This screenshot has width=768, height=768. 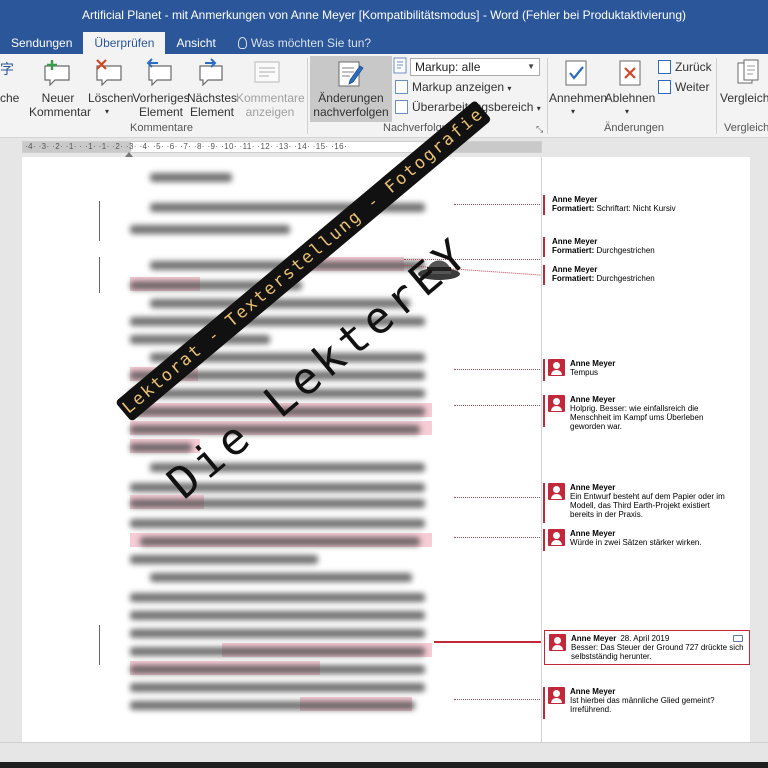 What do you see at coordinates (270, 98) in the screenshot?
I see `show-comments-label-1: Kommentare` at bounding box center [270, 98].